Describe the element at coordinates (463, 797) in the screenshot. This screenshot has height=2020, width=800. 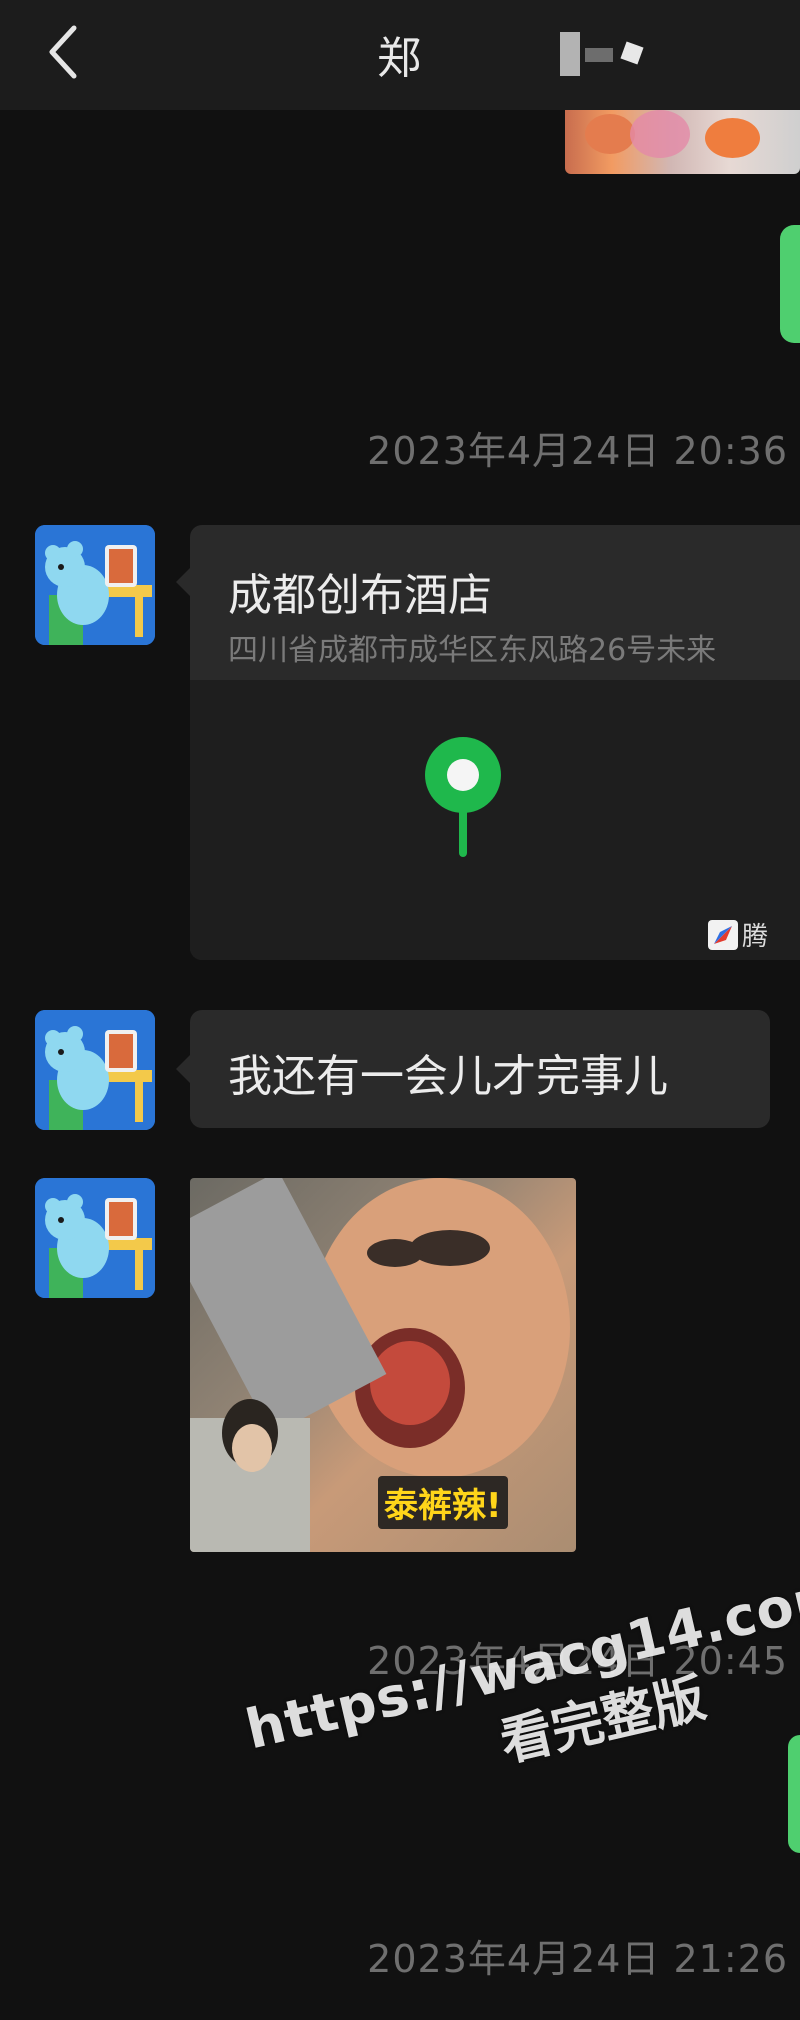
I see `map-pin-icon` at that location.